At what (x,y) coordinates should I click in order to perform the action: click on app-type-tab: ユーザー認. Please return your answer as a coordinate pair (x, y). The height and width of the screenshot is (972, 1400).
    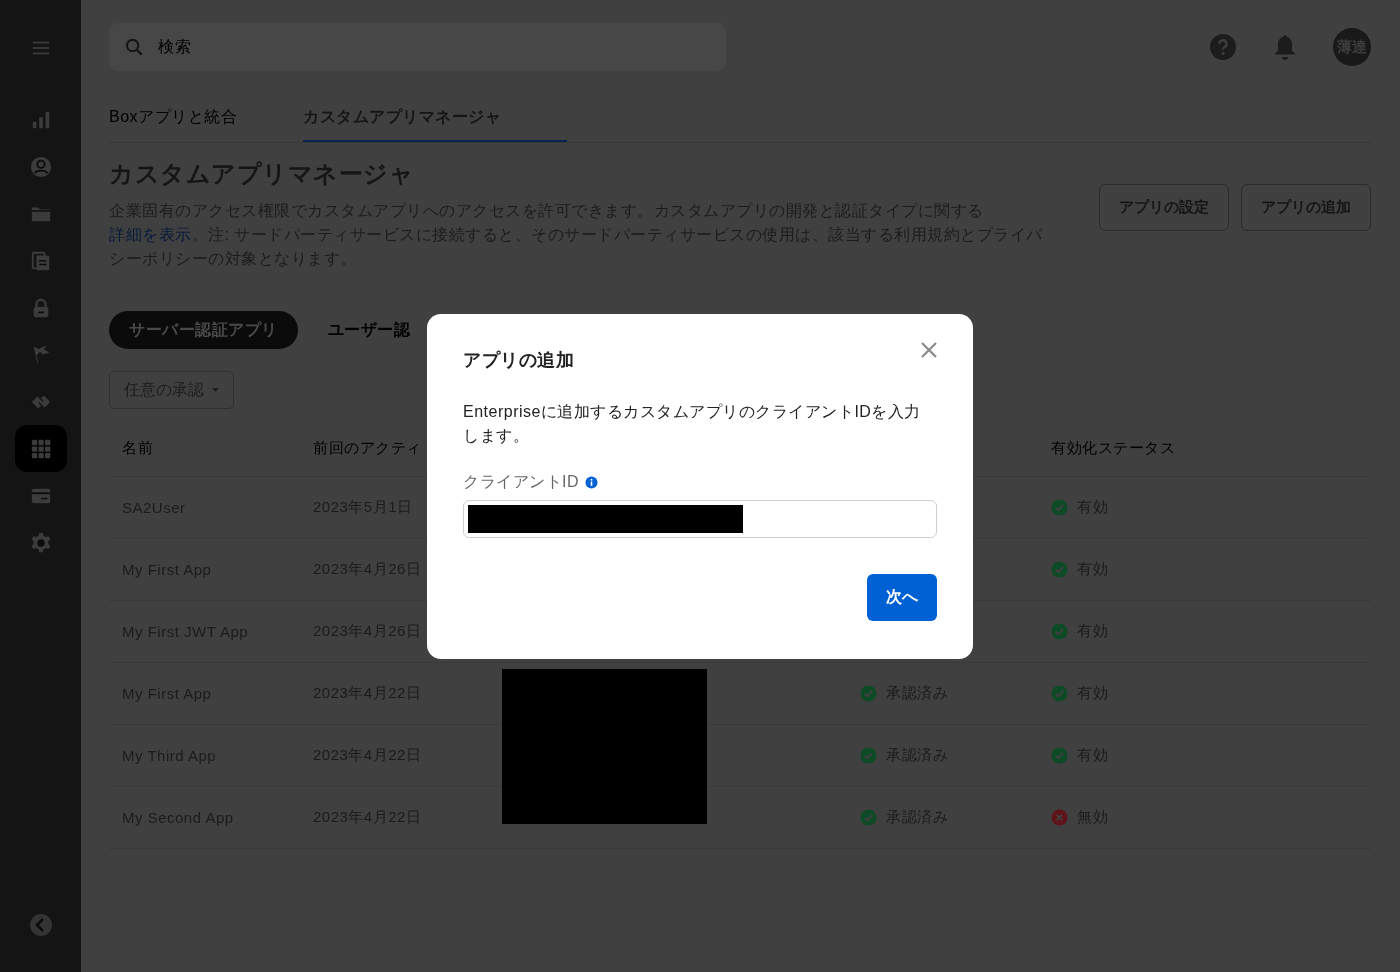
    Looking at the image, I should click on (368, 330).